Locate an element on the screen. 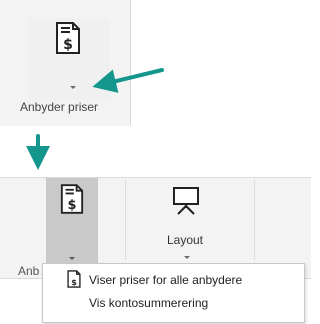 The height and width of the screenshot is (324, 320). menu-item-label: Viser priser for alle anbydere is located at coordinates (166, 280).